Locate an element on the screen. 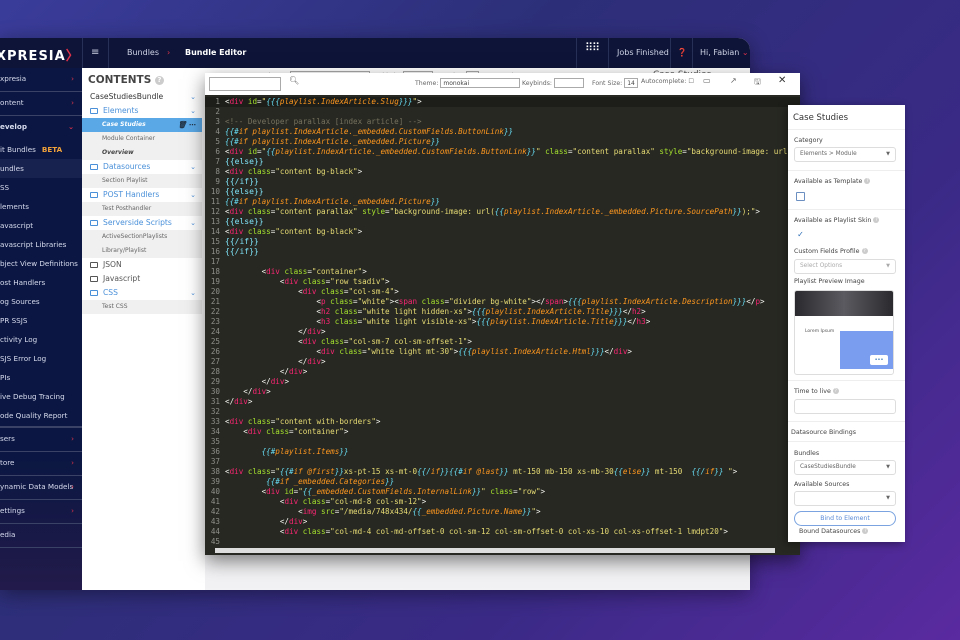 This screenshot has width=960, height=640. sidebar-item: ive Debug Tracing is located at coordinates (41, 396).